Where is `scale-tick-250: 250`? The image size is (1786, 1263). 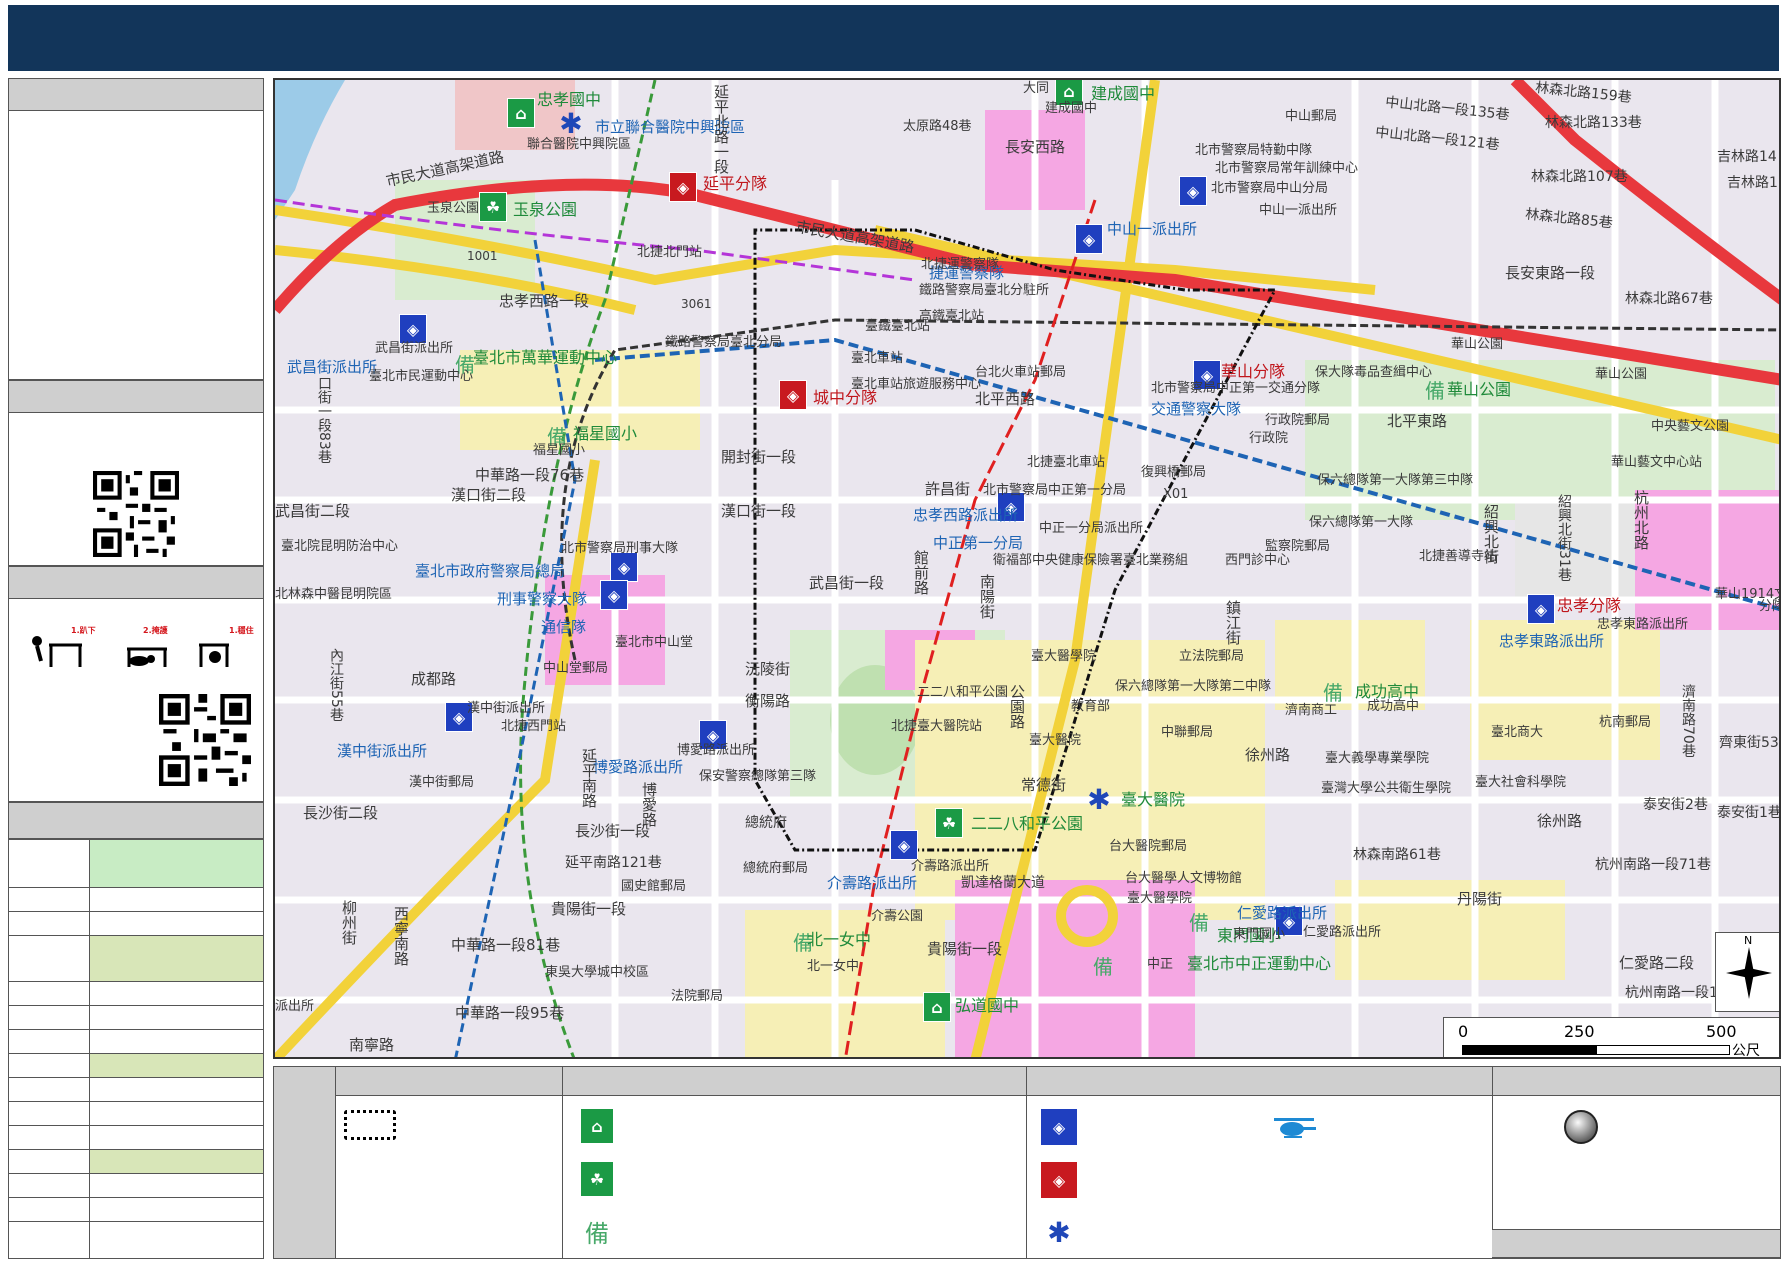 scale-tick-250: 250 is located at coordinates (1579, 1031).